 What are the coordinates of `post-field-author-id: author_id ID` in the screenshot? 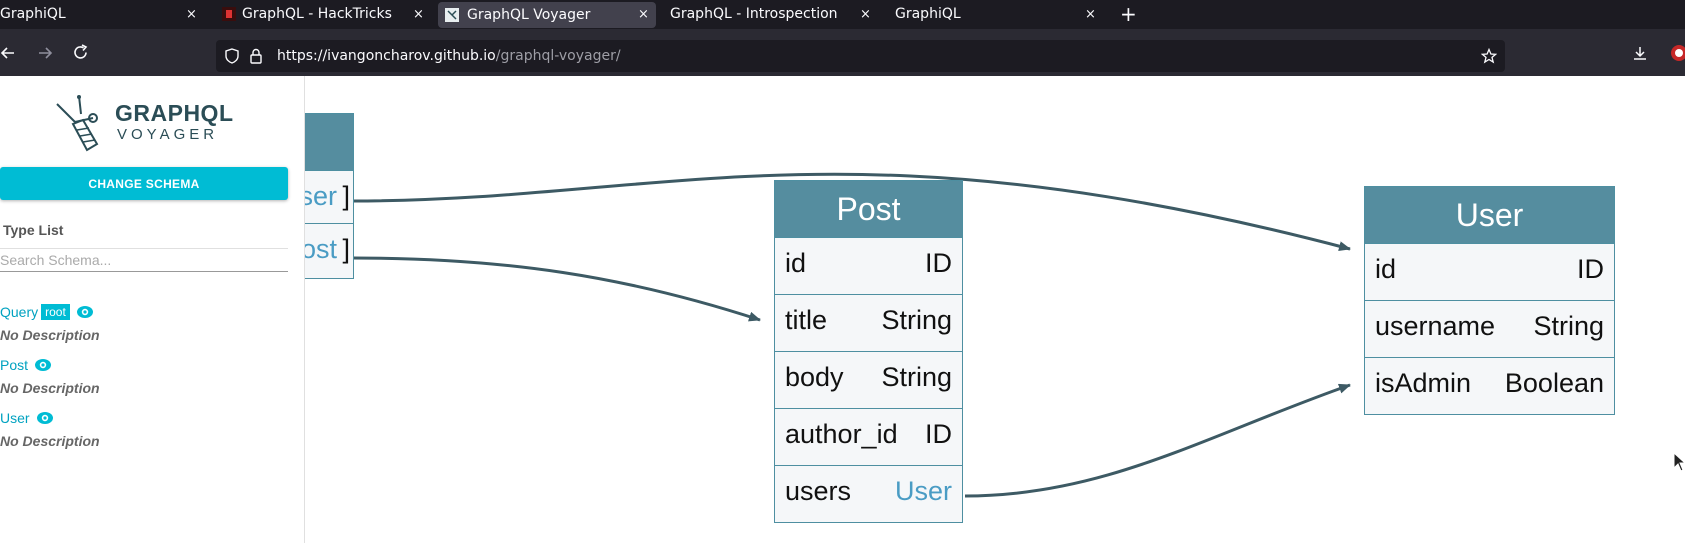 It's located at (868, 436).